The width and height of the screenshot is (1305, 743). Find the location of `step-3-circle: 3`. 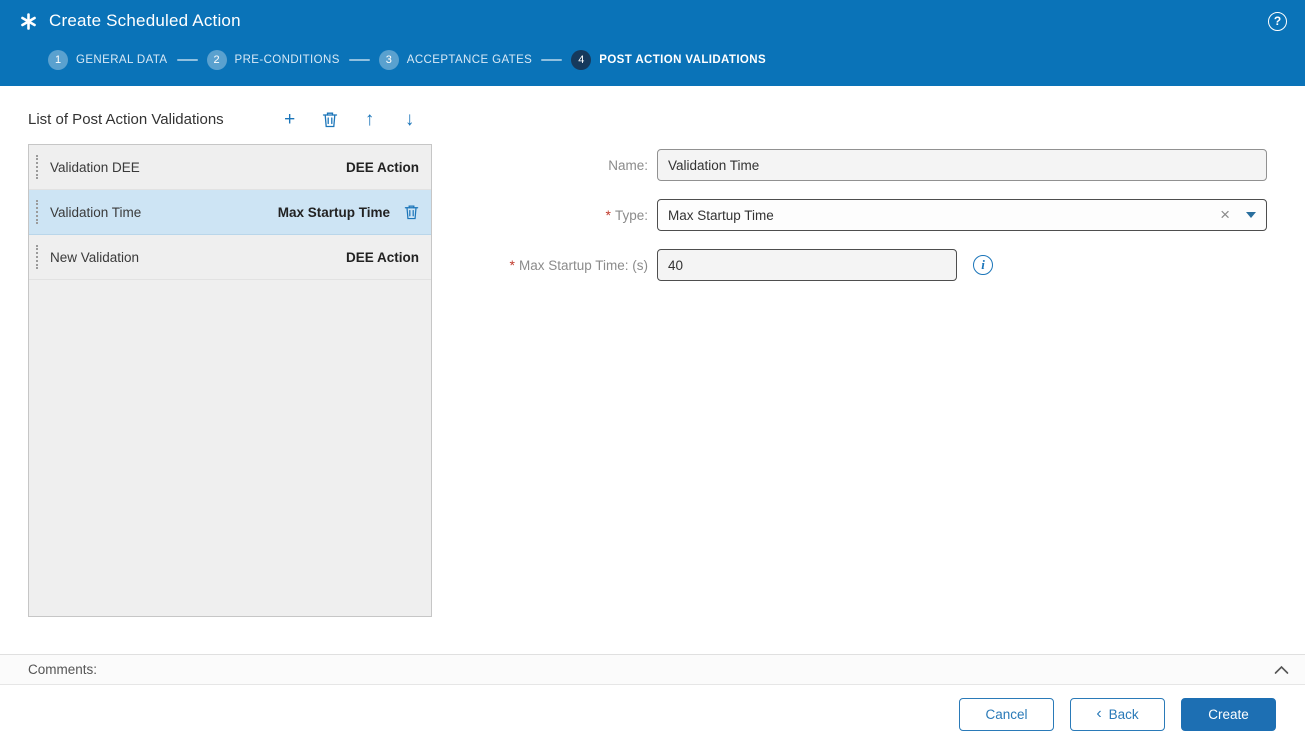

step-3-circle: 3 is located at coordinates (388, 60).